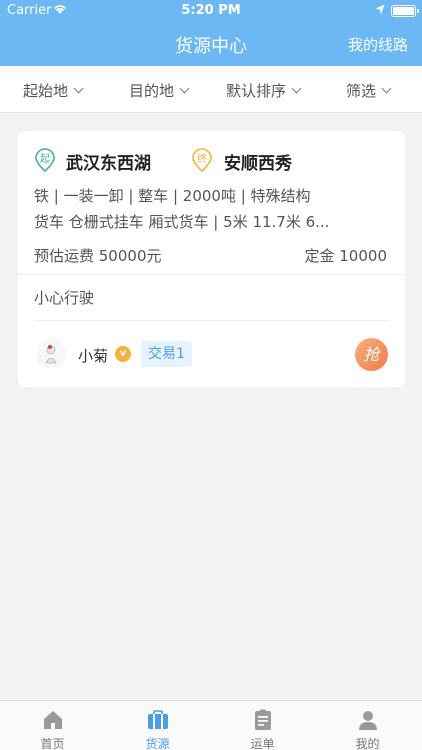  I want to click on header: Carrier 5:20 PM 货源中心 我的线路, so click(211, 33).